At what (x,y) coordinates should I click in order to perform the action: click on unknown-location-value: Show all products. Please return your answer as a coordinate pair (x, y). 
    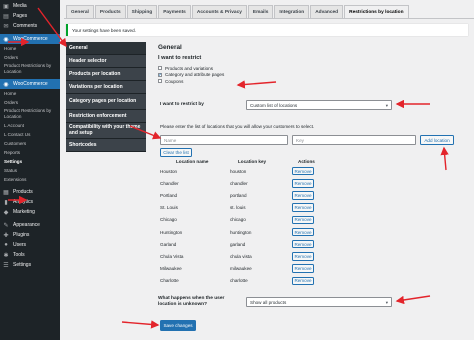
    Looking at the image, I should click on (268, 302).